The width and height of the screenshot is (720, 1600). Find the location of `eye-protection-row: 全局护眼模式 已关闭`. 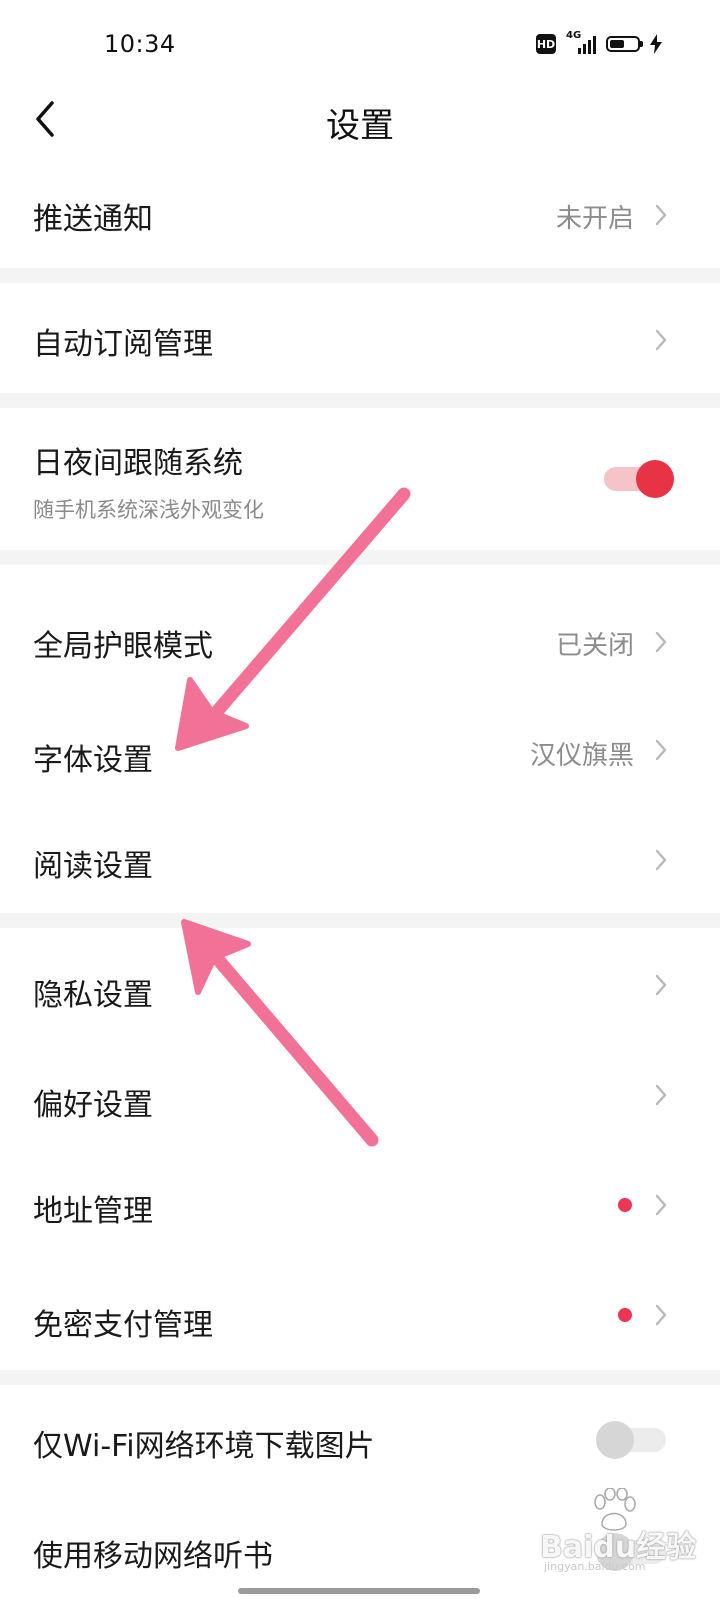

eye-protection-row: 全局护眼模式 已关闭 is located at coordinates (360, 640).